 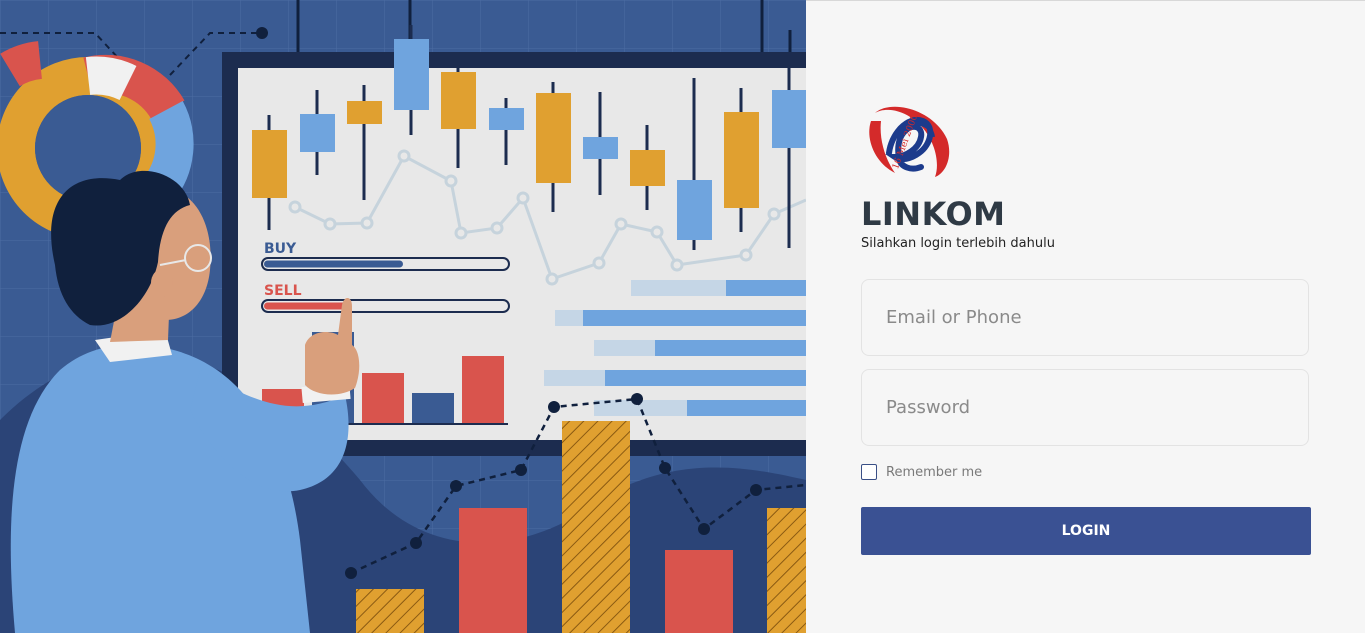 What do you see at coordinates (933, 214) in the screenshot?
I see `brand-title: LINKOM` at bounding box center [933, 214].